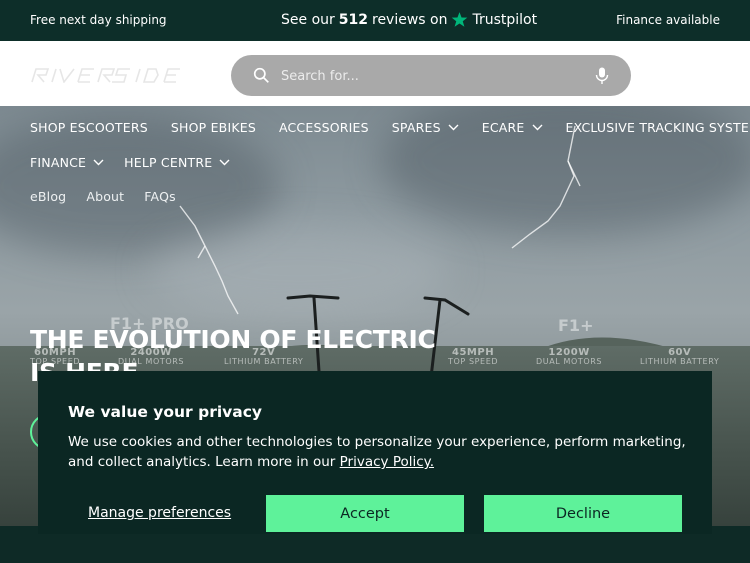 The image size is (750, 563). Describe the element at coordinates (213, 127) in the screenshot. I see `nav-shop-ebikes: SHOP EBIKES` at that location.